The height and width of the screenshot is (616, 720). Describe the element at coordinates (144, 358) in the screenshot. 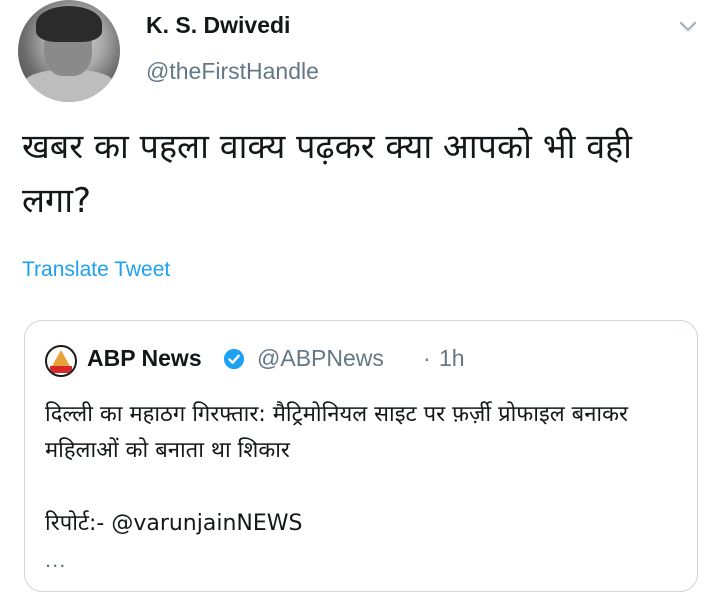

I see `quoted-author-display-name: ABP News` at that location.